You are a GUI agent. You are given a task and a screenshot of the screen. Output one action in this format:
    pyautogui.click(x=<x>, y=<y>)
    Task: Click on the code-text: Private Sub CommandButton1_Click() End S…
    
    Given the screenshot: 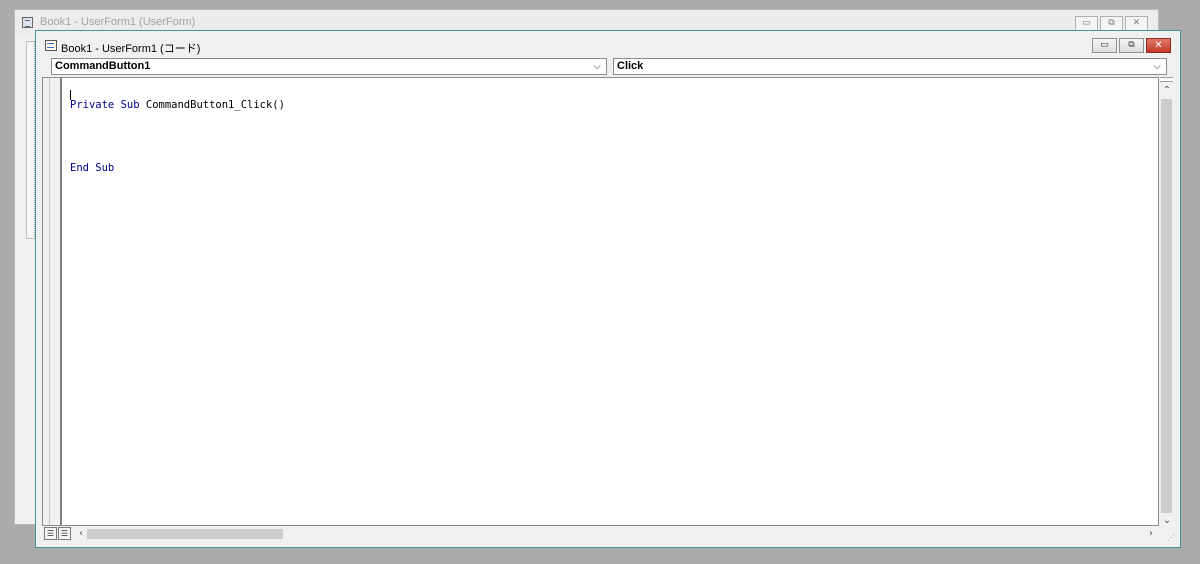 What is the action you would take?
    pyautogui.click(x=177, y=137)
    